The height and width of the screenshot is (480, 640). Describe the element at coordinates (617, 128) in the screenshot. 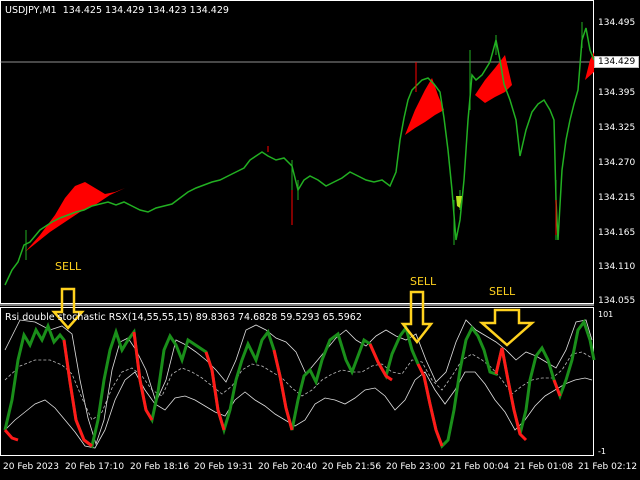

I see `price-label: 134.325` at that location.